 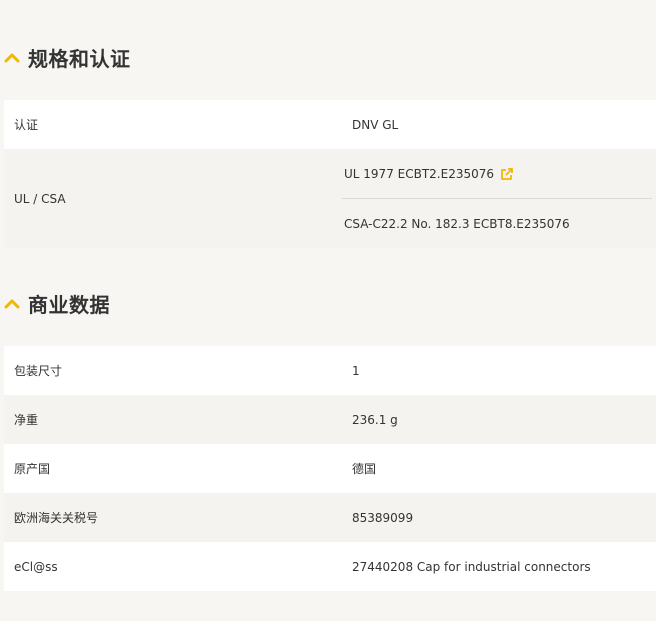 I want to click on table-row: 欧洲海关关税号 85389099, so click(x=330, y=517).